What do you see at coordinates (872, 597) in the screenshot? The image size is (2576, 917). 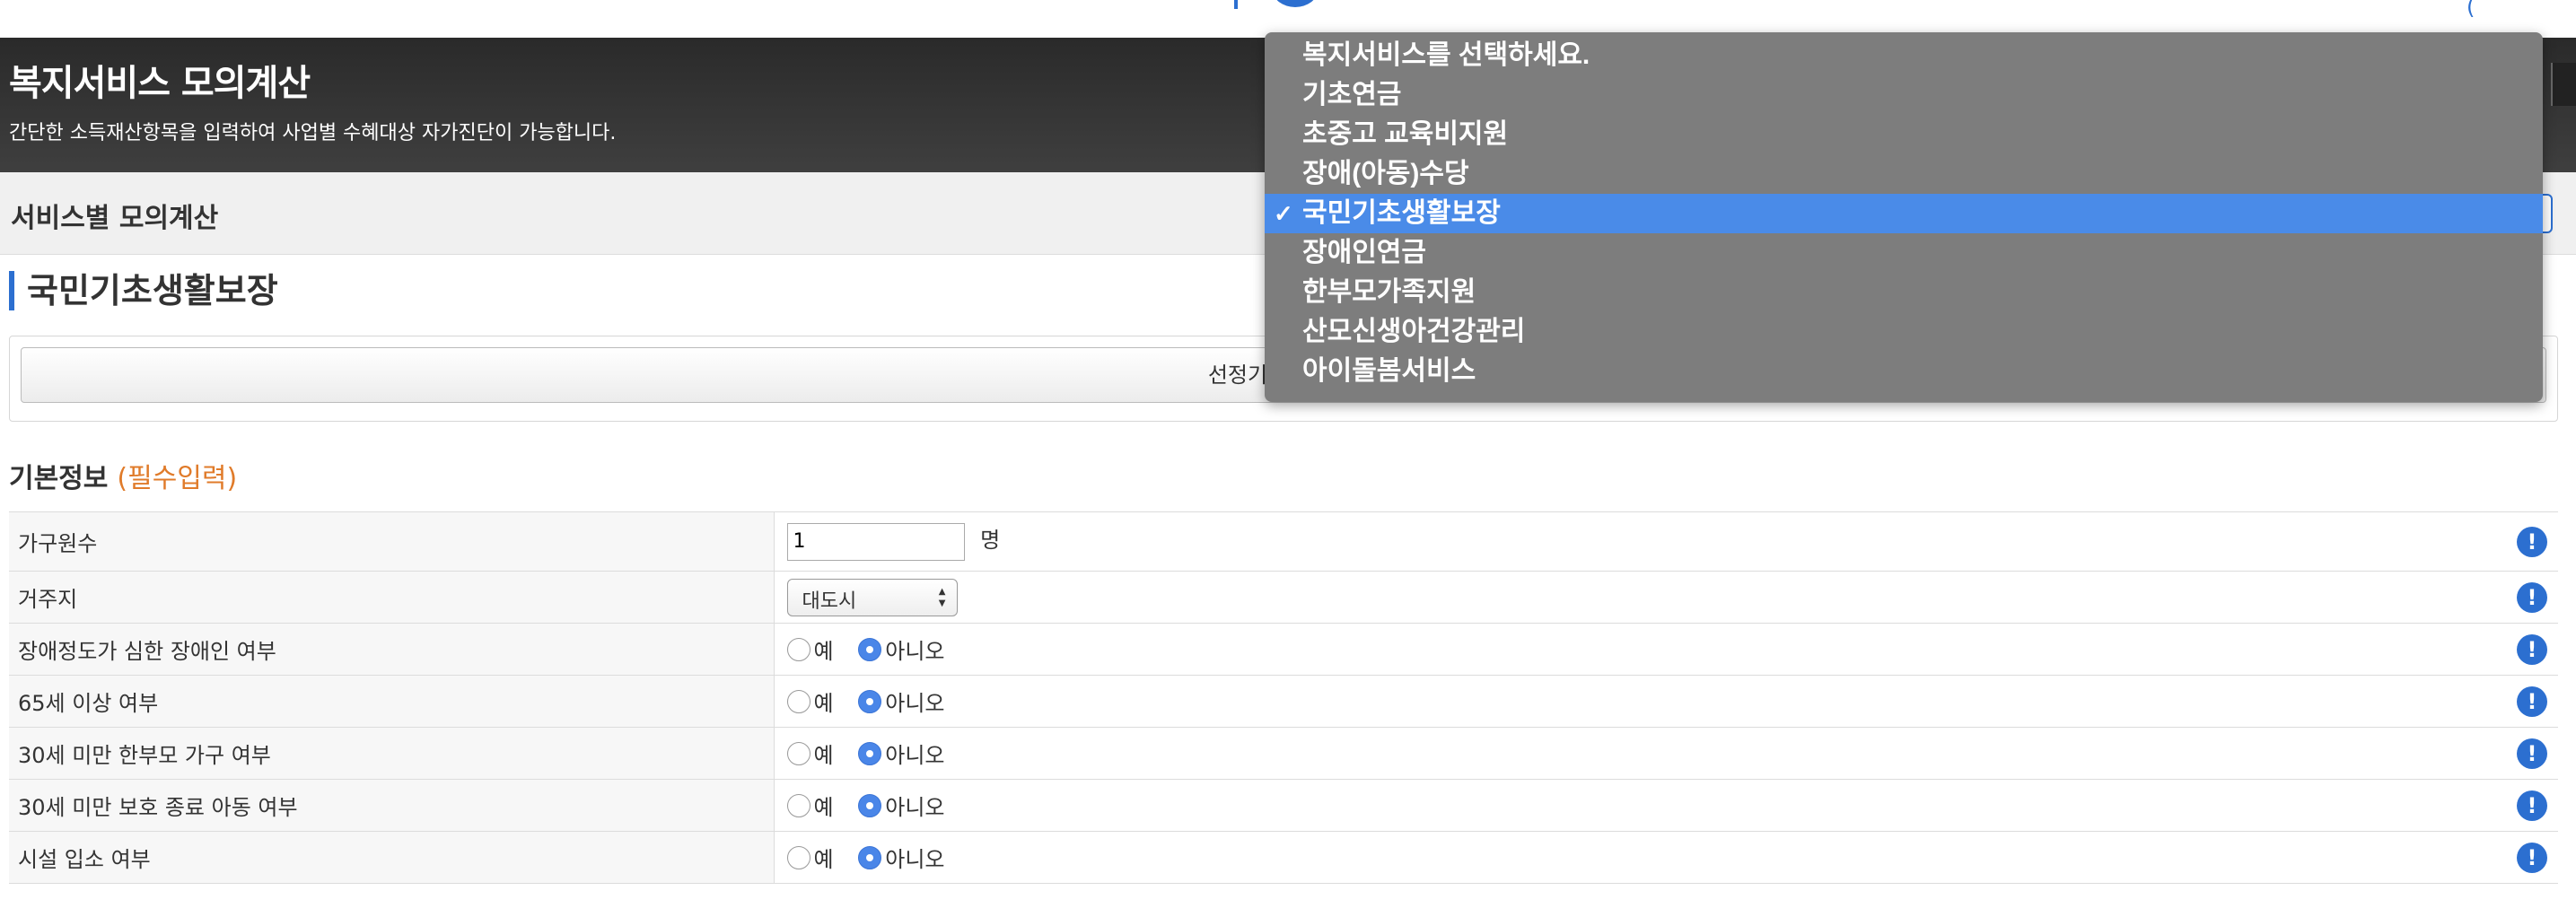 I see `residence-select: 대도시 ▲ ▼` at bounding box center [872, 597].